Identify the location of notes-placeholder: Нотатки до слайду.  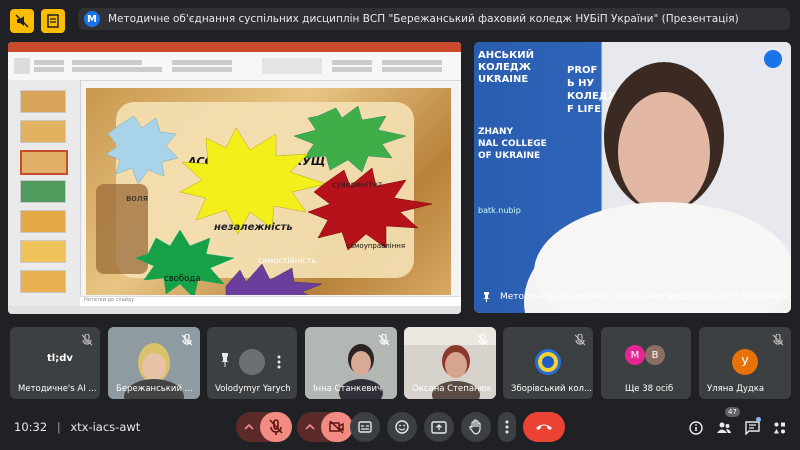
(109, 300).